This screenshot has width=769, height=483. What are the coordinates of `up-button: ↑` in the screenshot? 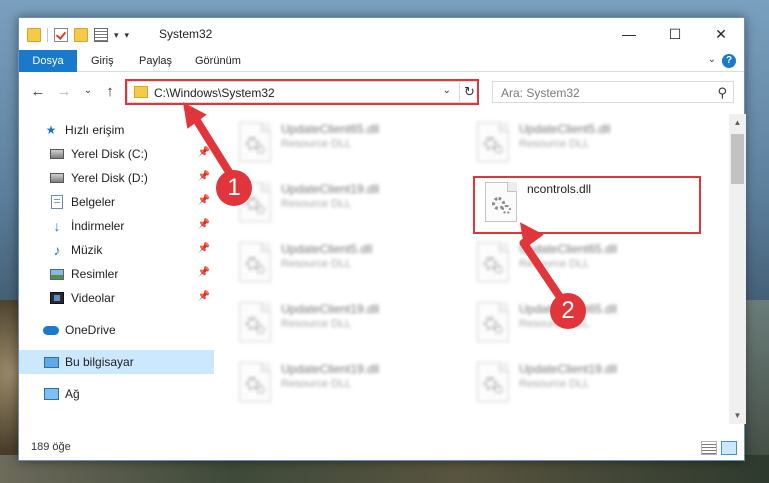 It's located at (110, 91).